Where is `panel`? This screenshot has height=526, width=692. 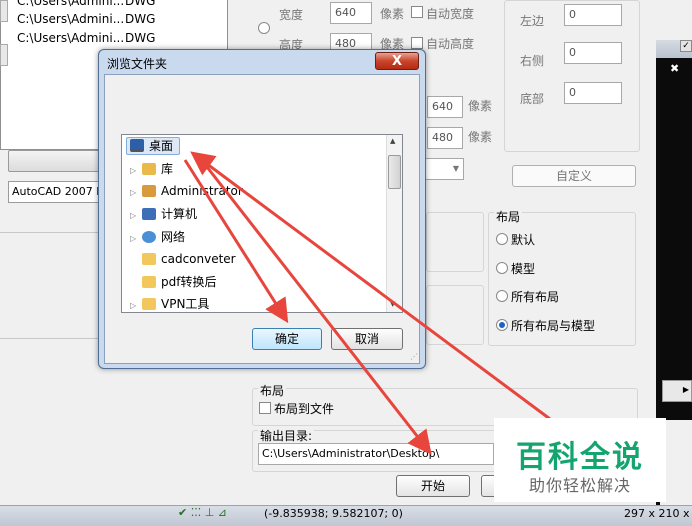 panel is located at coordinates (674, 20).